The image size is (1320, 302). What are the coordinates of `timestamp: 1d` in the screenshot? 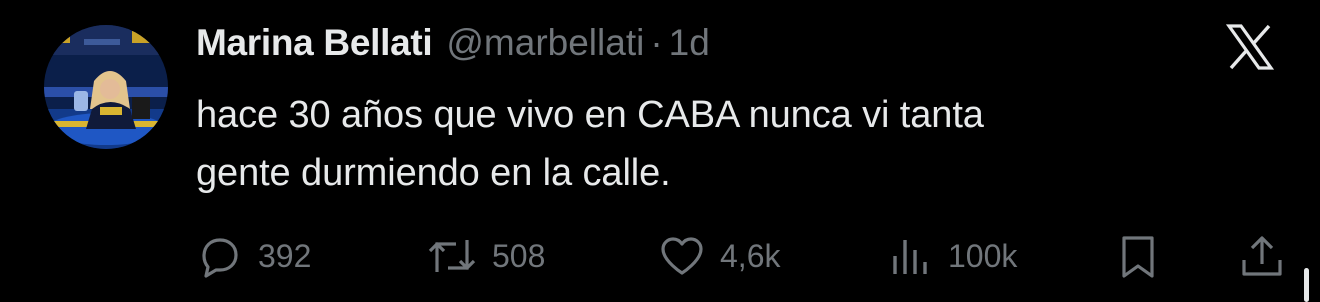 It's located at (689, 43).